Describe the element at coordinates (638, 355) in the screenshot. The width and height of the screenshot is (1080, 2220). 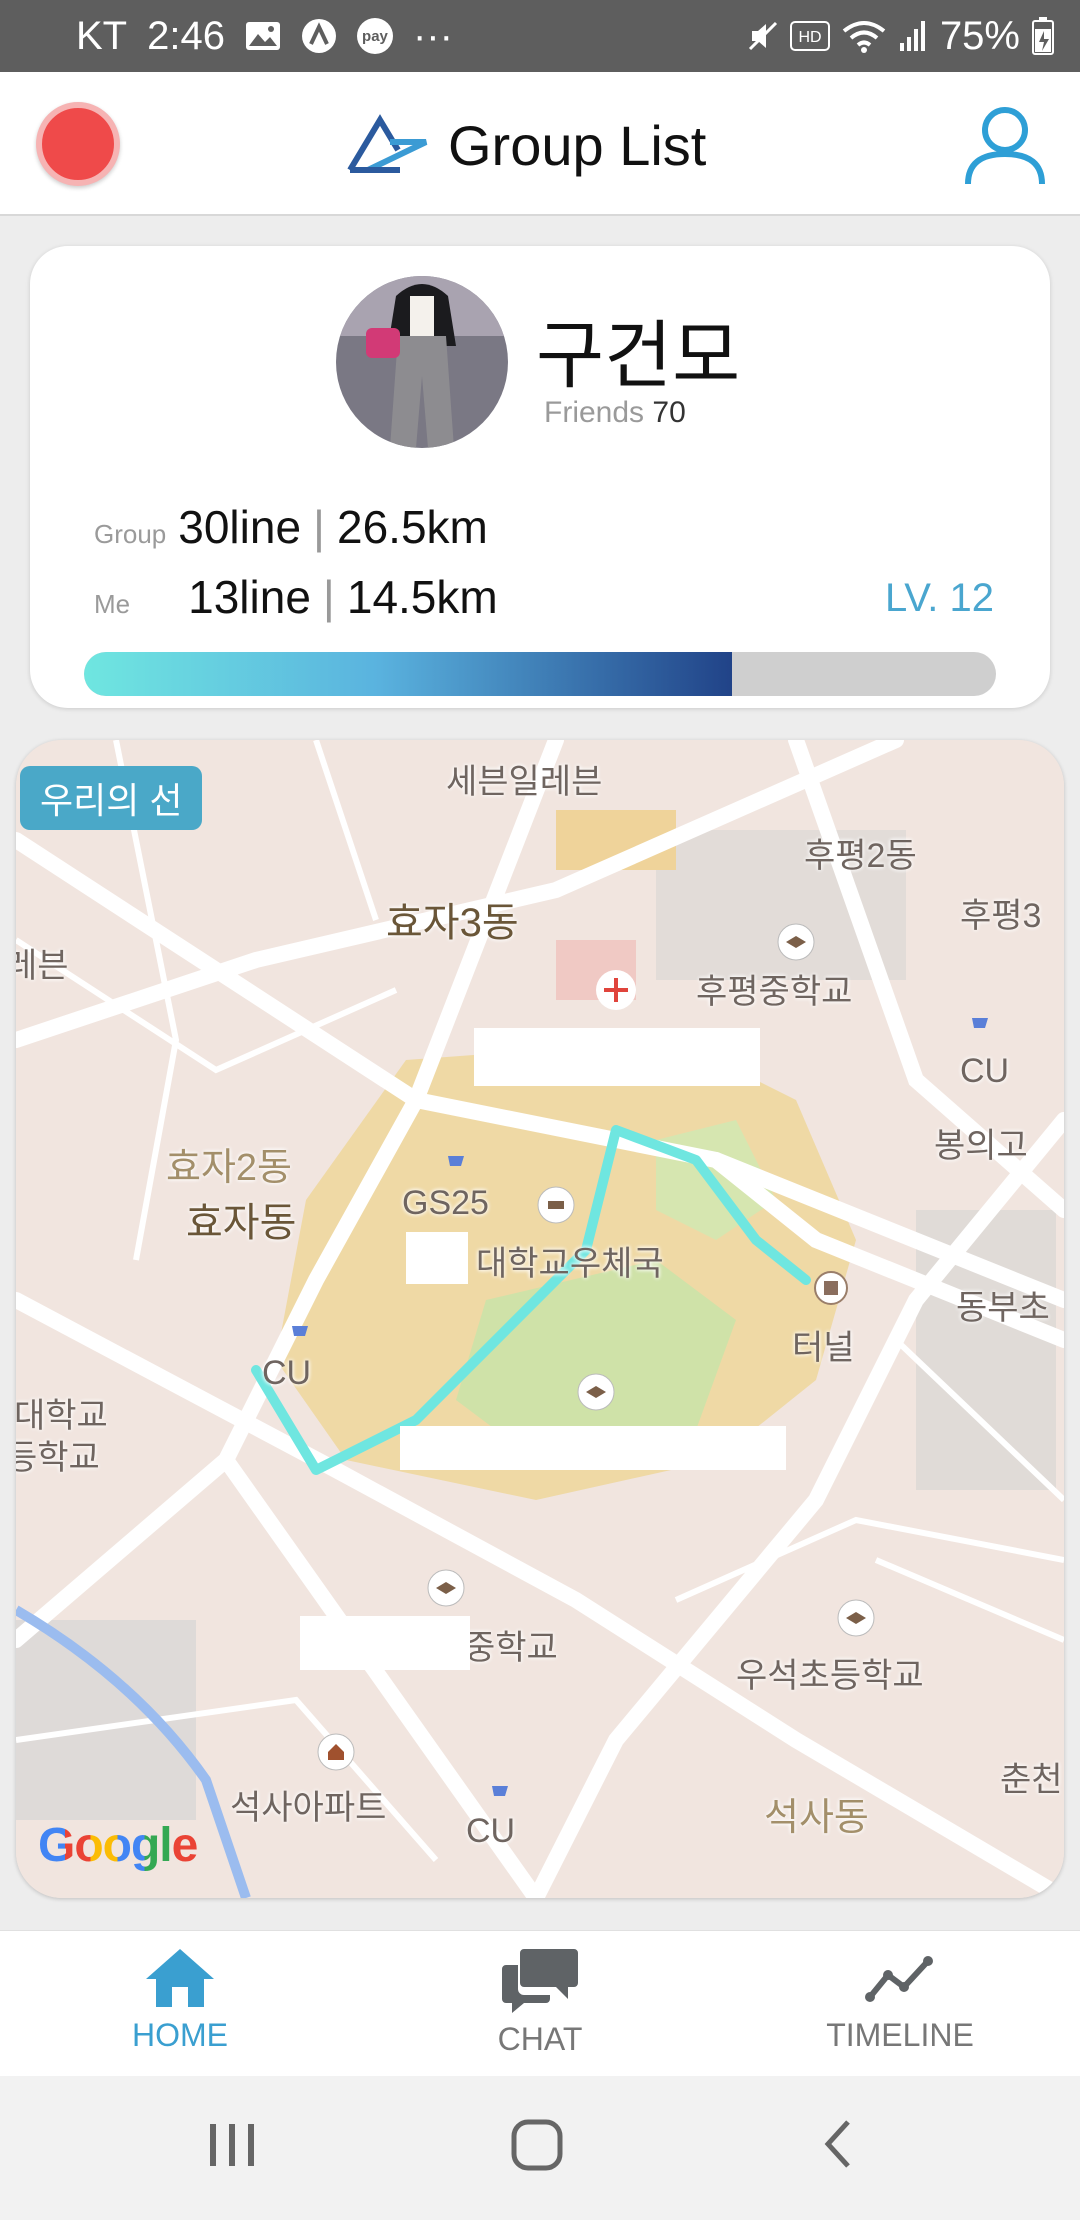
I see `user-name: 구건모` at that location.